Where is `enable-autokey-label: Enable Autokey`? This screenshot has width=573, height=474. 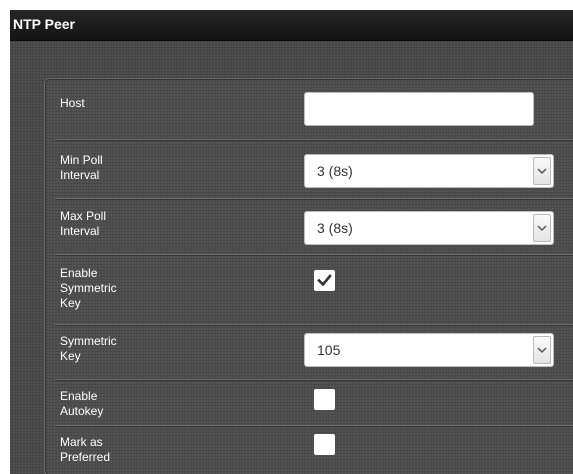
enable-autokey-label: Enable Autokey is located at coordinates (82, 403).